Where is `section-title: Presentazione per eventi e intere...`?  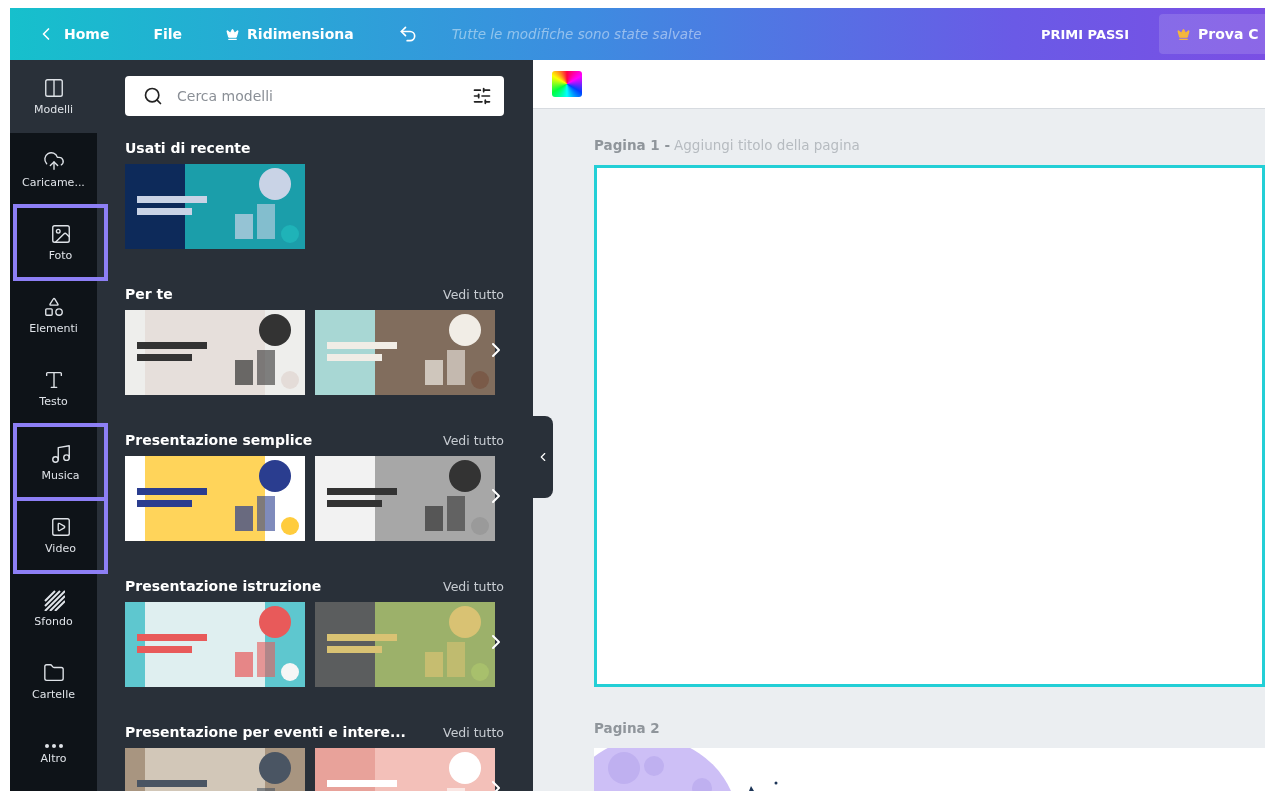 section-title: Presentazione per eventi e intere... is located at coordinates (265, 732).